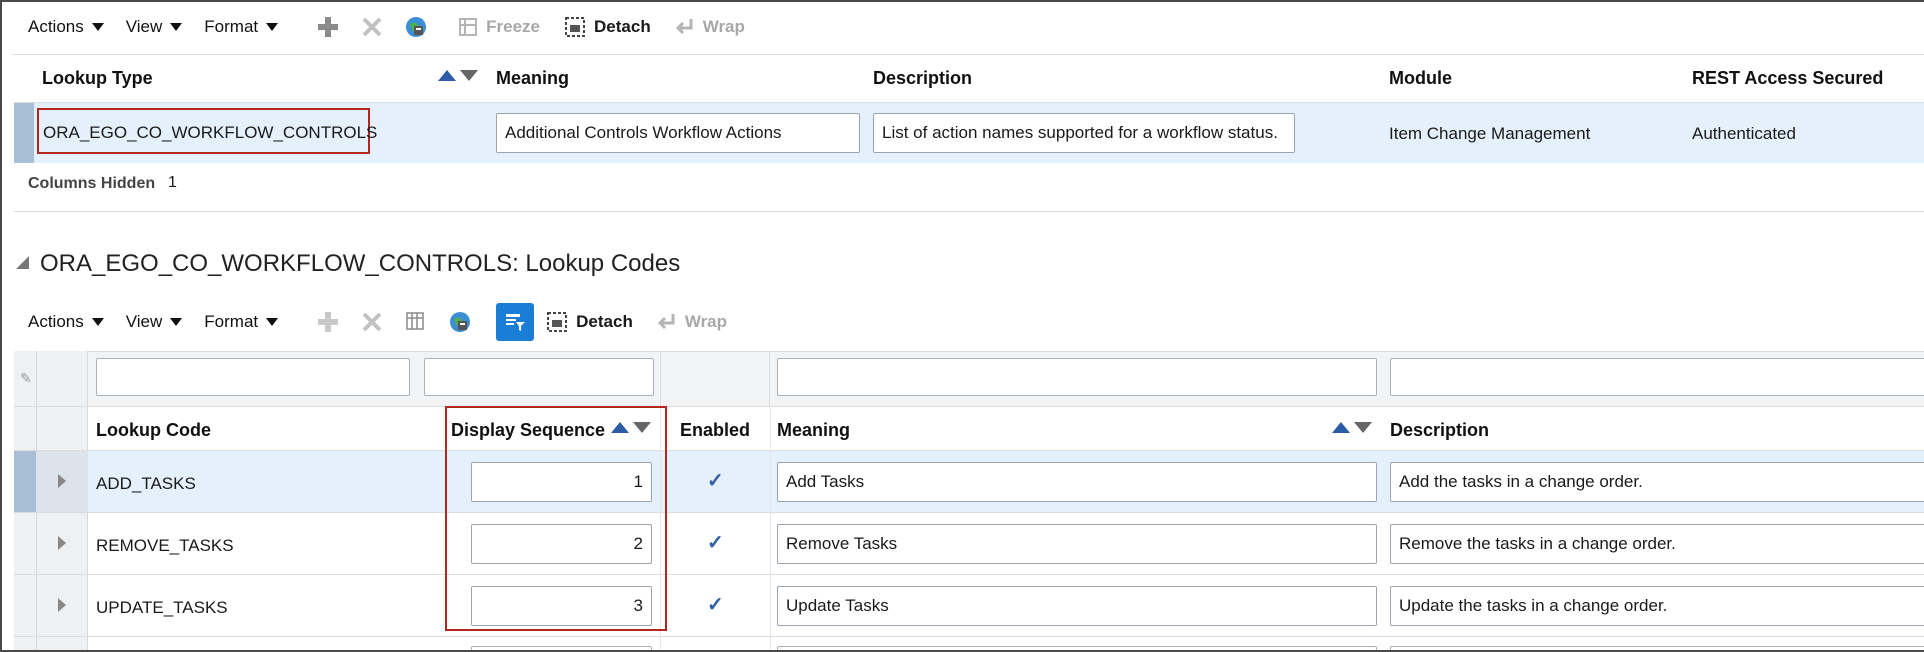 Image resolution: width=1924 pixels, height=652 pixels. What do you see at coordinates (1077, 377) in the screenshot?
I see `meaning-filter-input` at bounding box center [1077, 377].